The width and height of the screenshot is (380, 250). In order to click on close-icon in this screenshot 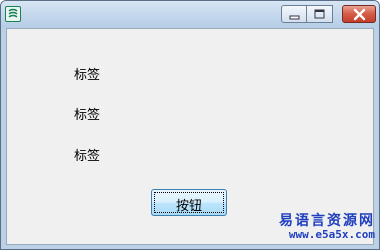, I will do `click(359, 14)`.